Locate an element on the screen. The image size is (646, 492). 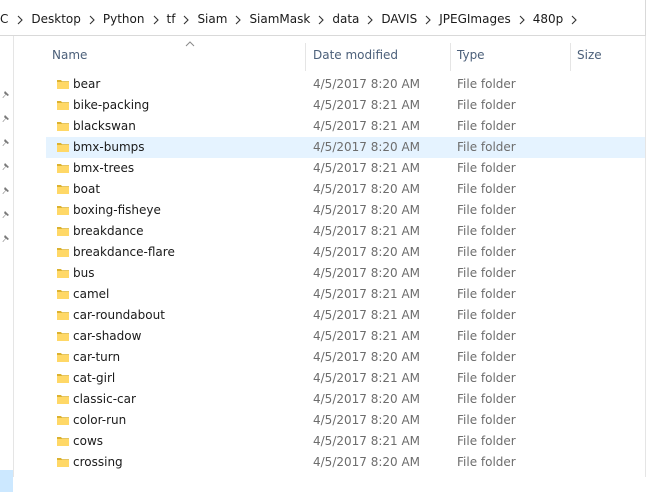
breadcrumb-item: Python is located at coordinates (124, 19).